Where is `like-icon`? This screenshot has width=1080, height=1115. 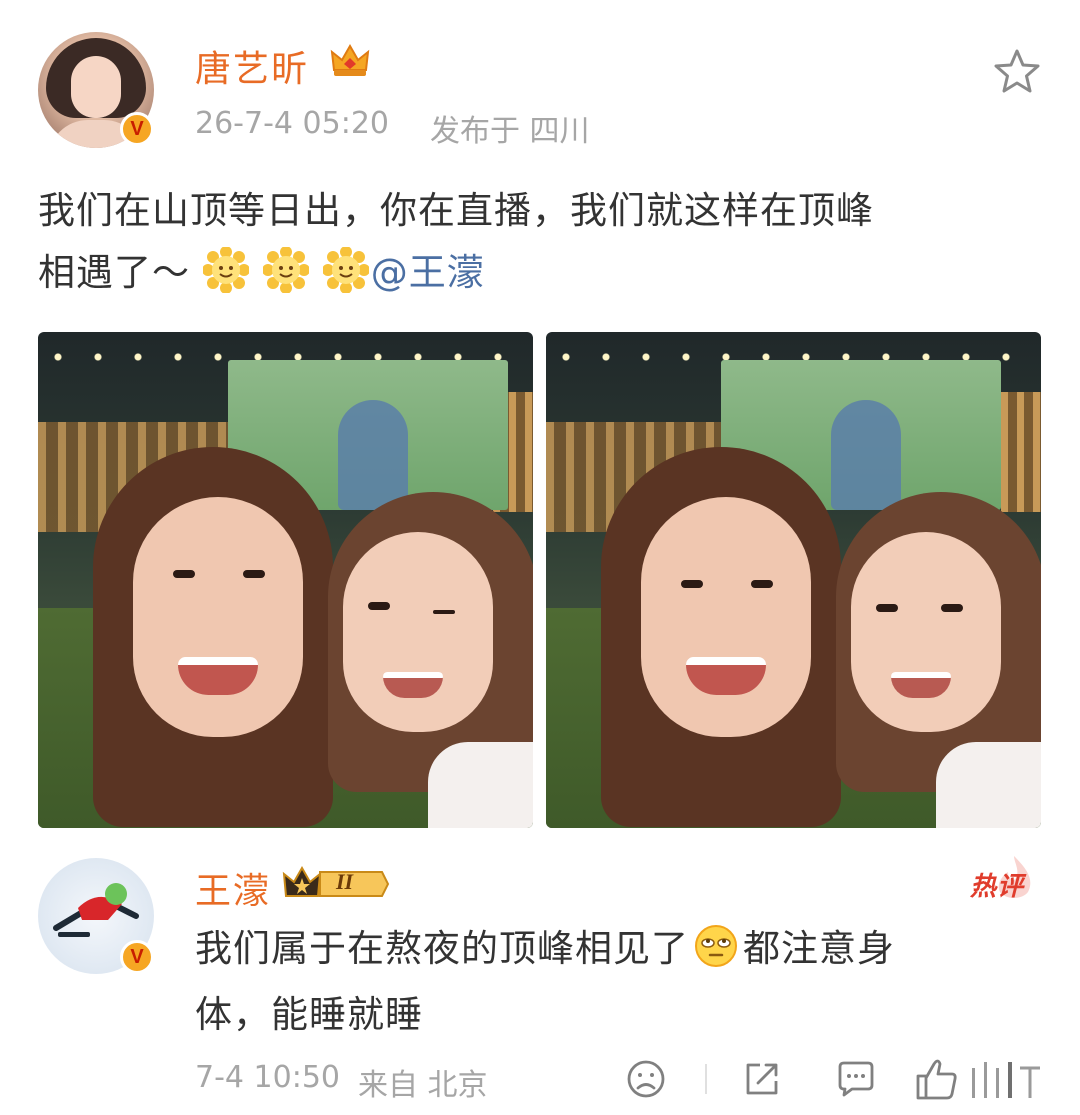 like-icon is located at coordinates (982, 1079).